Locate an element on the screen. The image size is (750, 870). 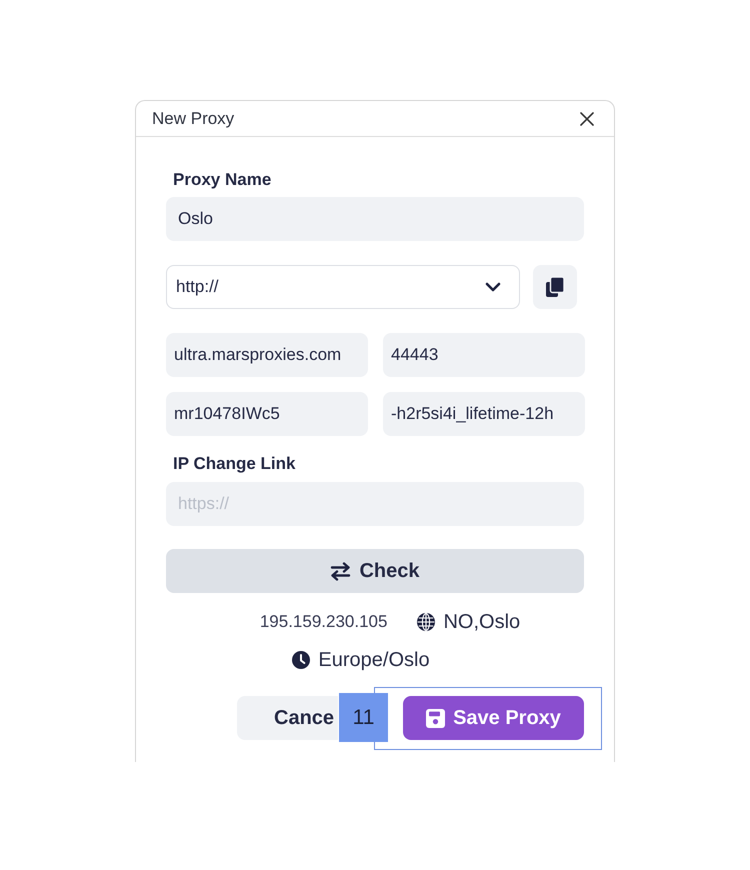
timezone-text: Europe/Oslo is located at coordinates (374, 660).